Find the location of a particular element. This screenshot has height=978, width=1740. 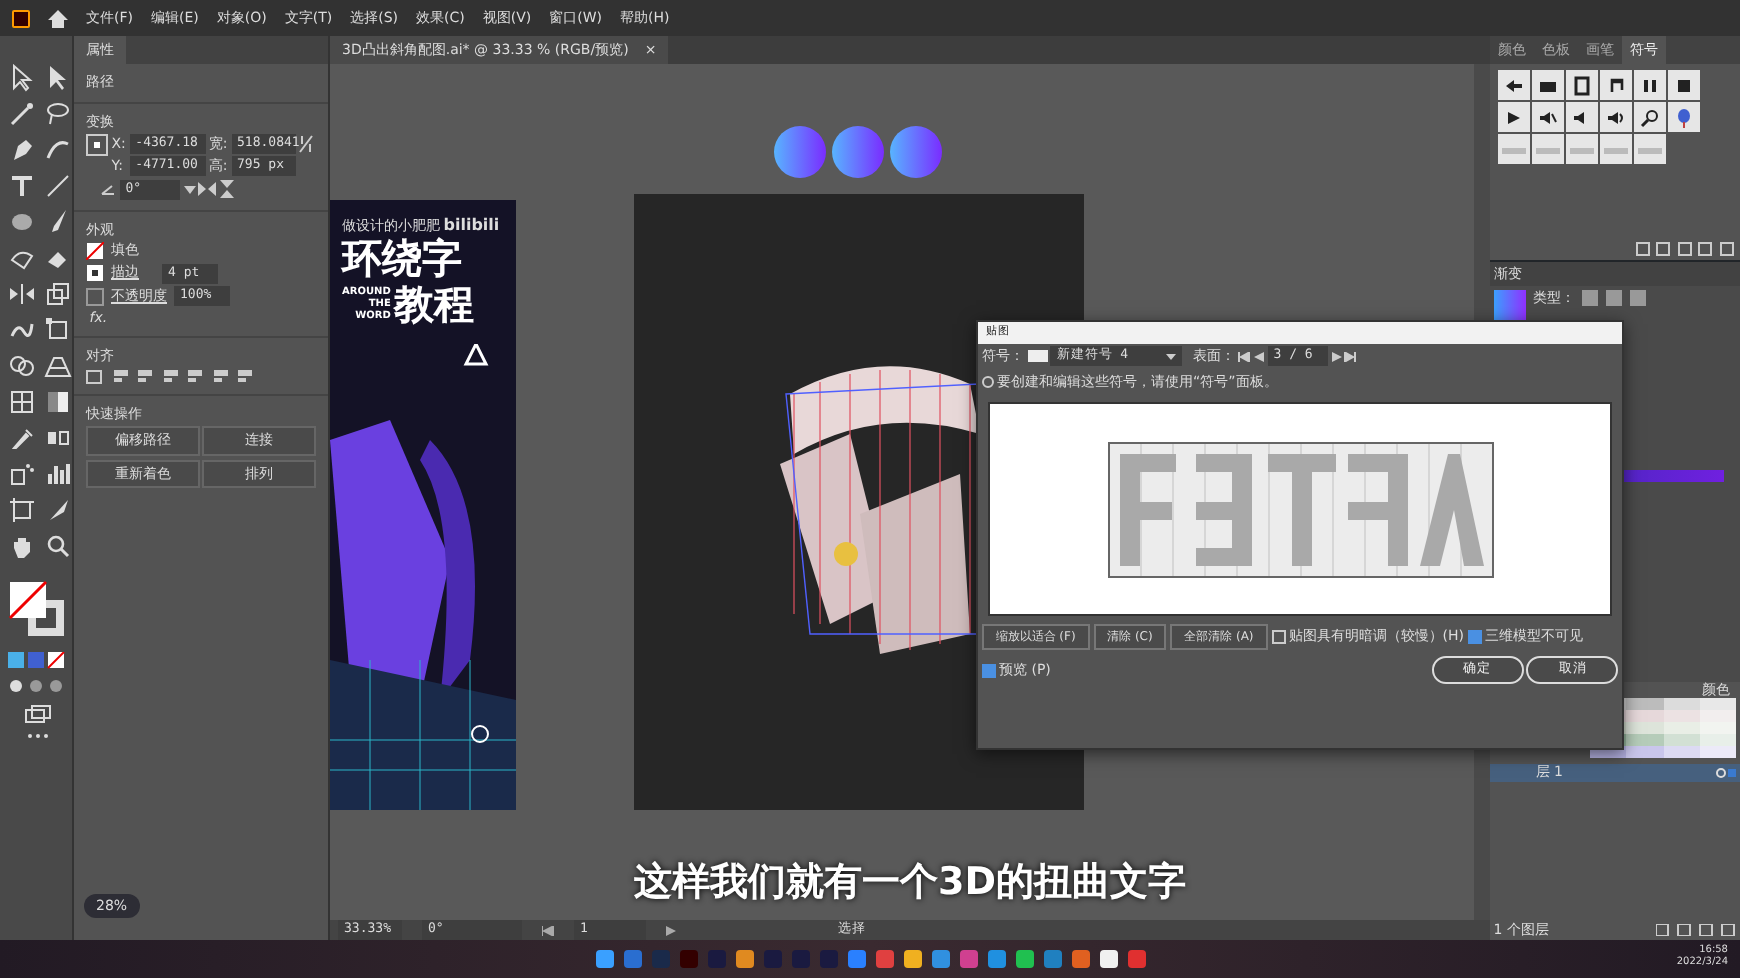

subtitle-caption: 这样我们就有一个3D的扭曲文字 is located at coordinates (910, 883).